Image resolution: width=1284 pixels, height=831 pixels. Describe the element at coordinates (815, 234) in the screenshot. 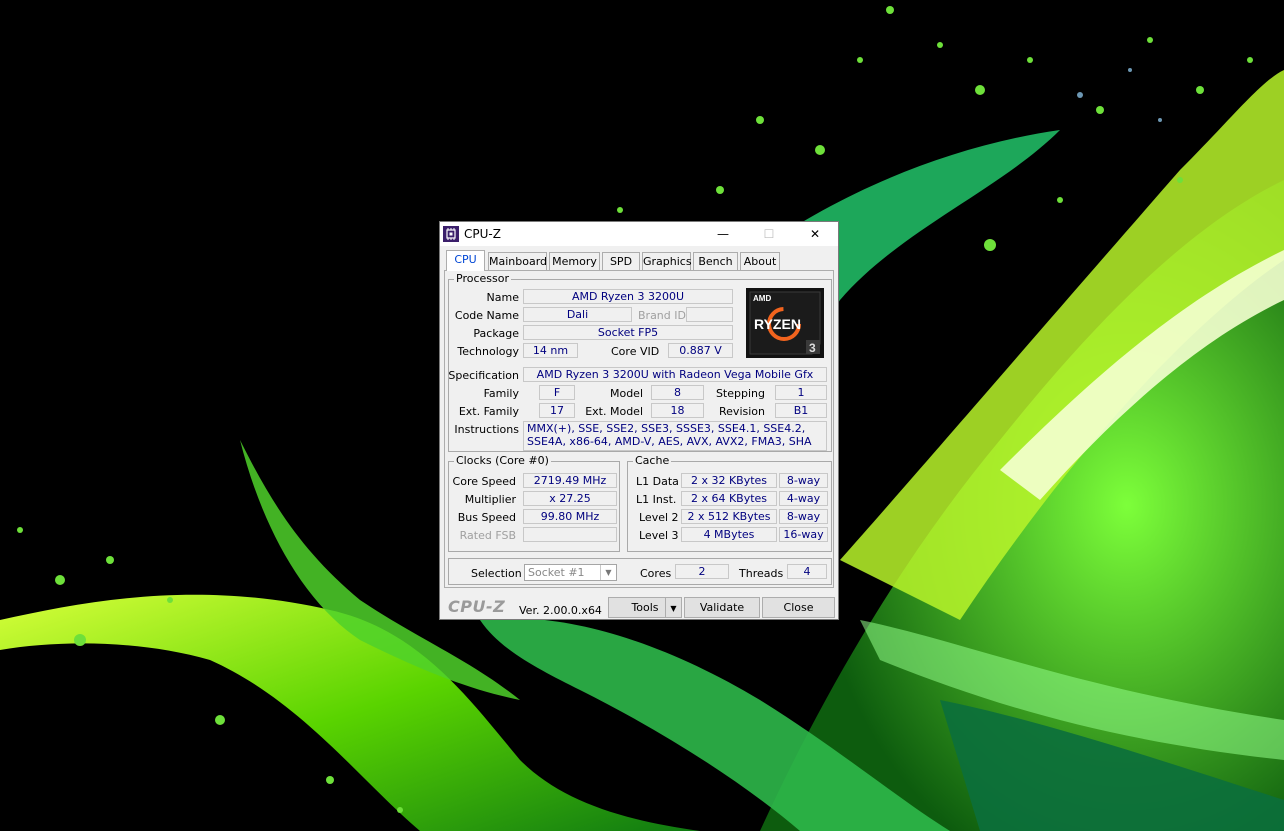

I see `close-window-button: ✕` at that location.